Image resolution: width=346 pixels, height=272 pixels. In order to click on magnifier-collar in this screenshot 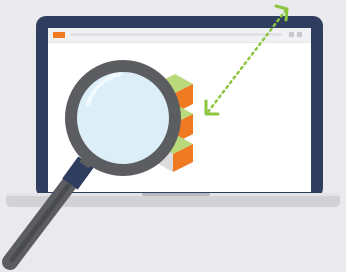, I will do `click(78, 173)`.